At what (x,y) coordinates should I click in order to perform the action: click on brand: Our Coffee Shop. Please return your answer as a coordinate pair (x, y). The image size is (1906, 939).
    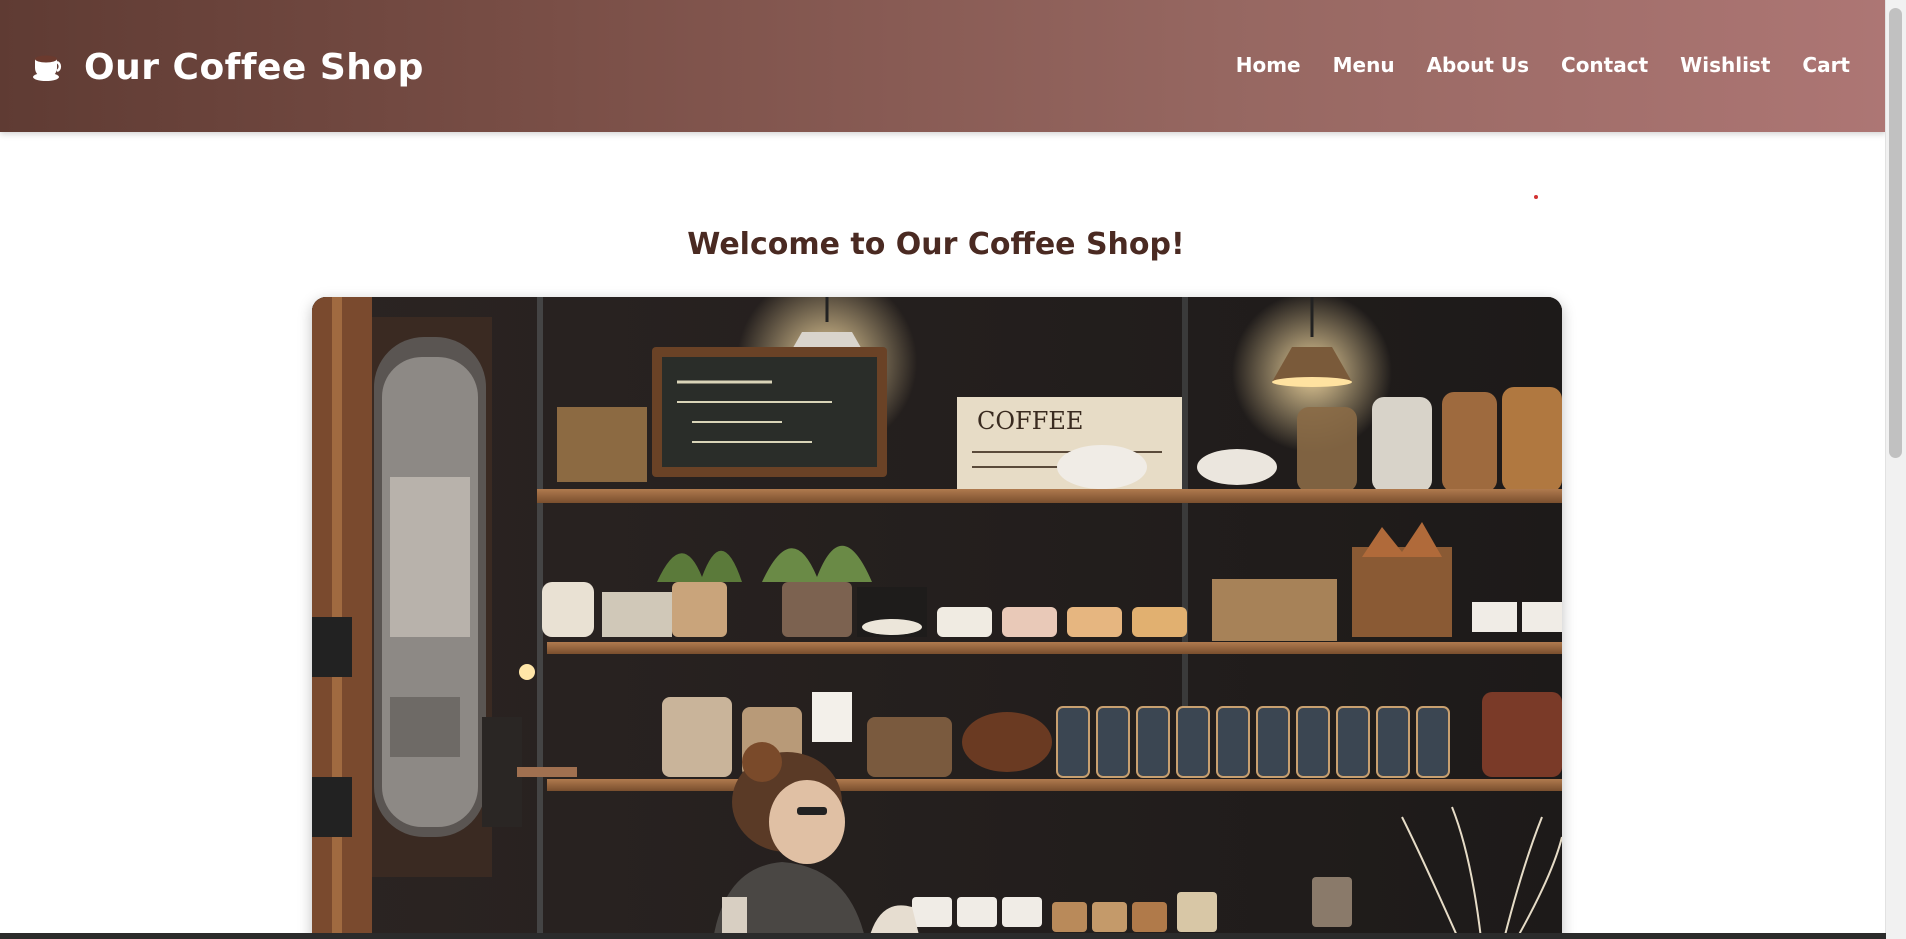
    Looking at the image, I should click on (227, 67).